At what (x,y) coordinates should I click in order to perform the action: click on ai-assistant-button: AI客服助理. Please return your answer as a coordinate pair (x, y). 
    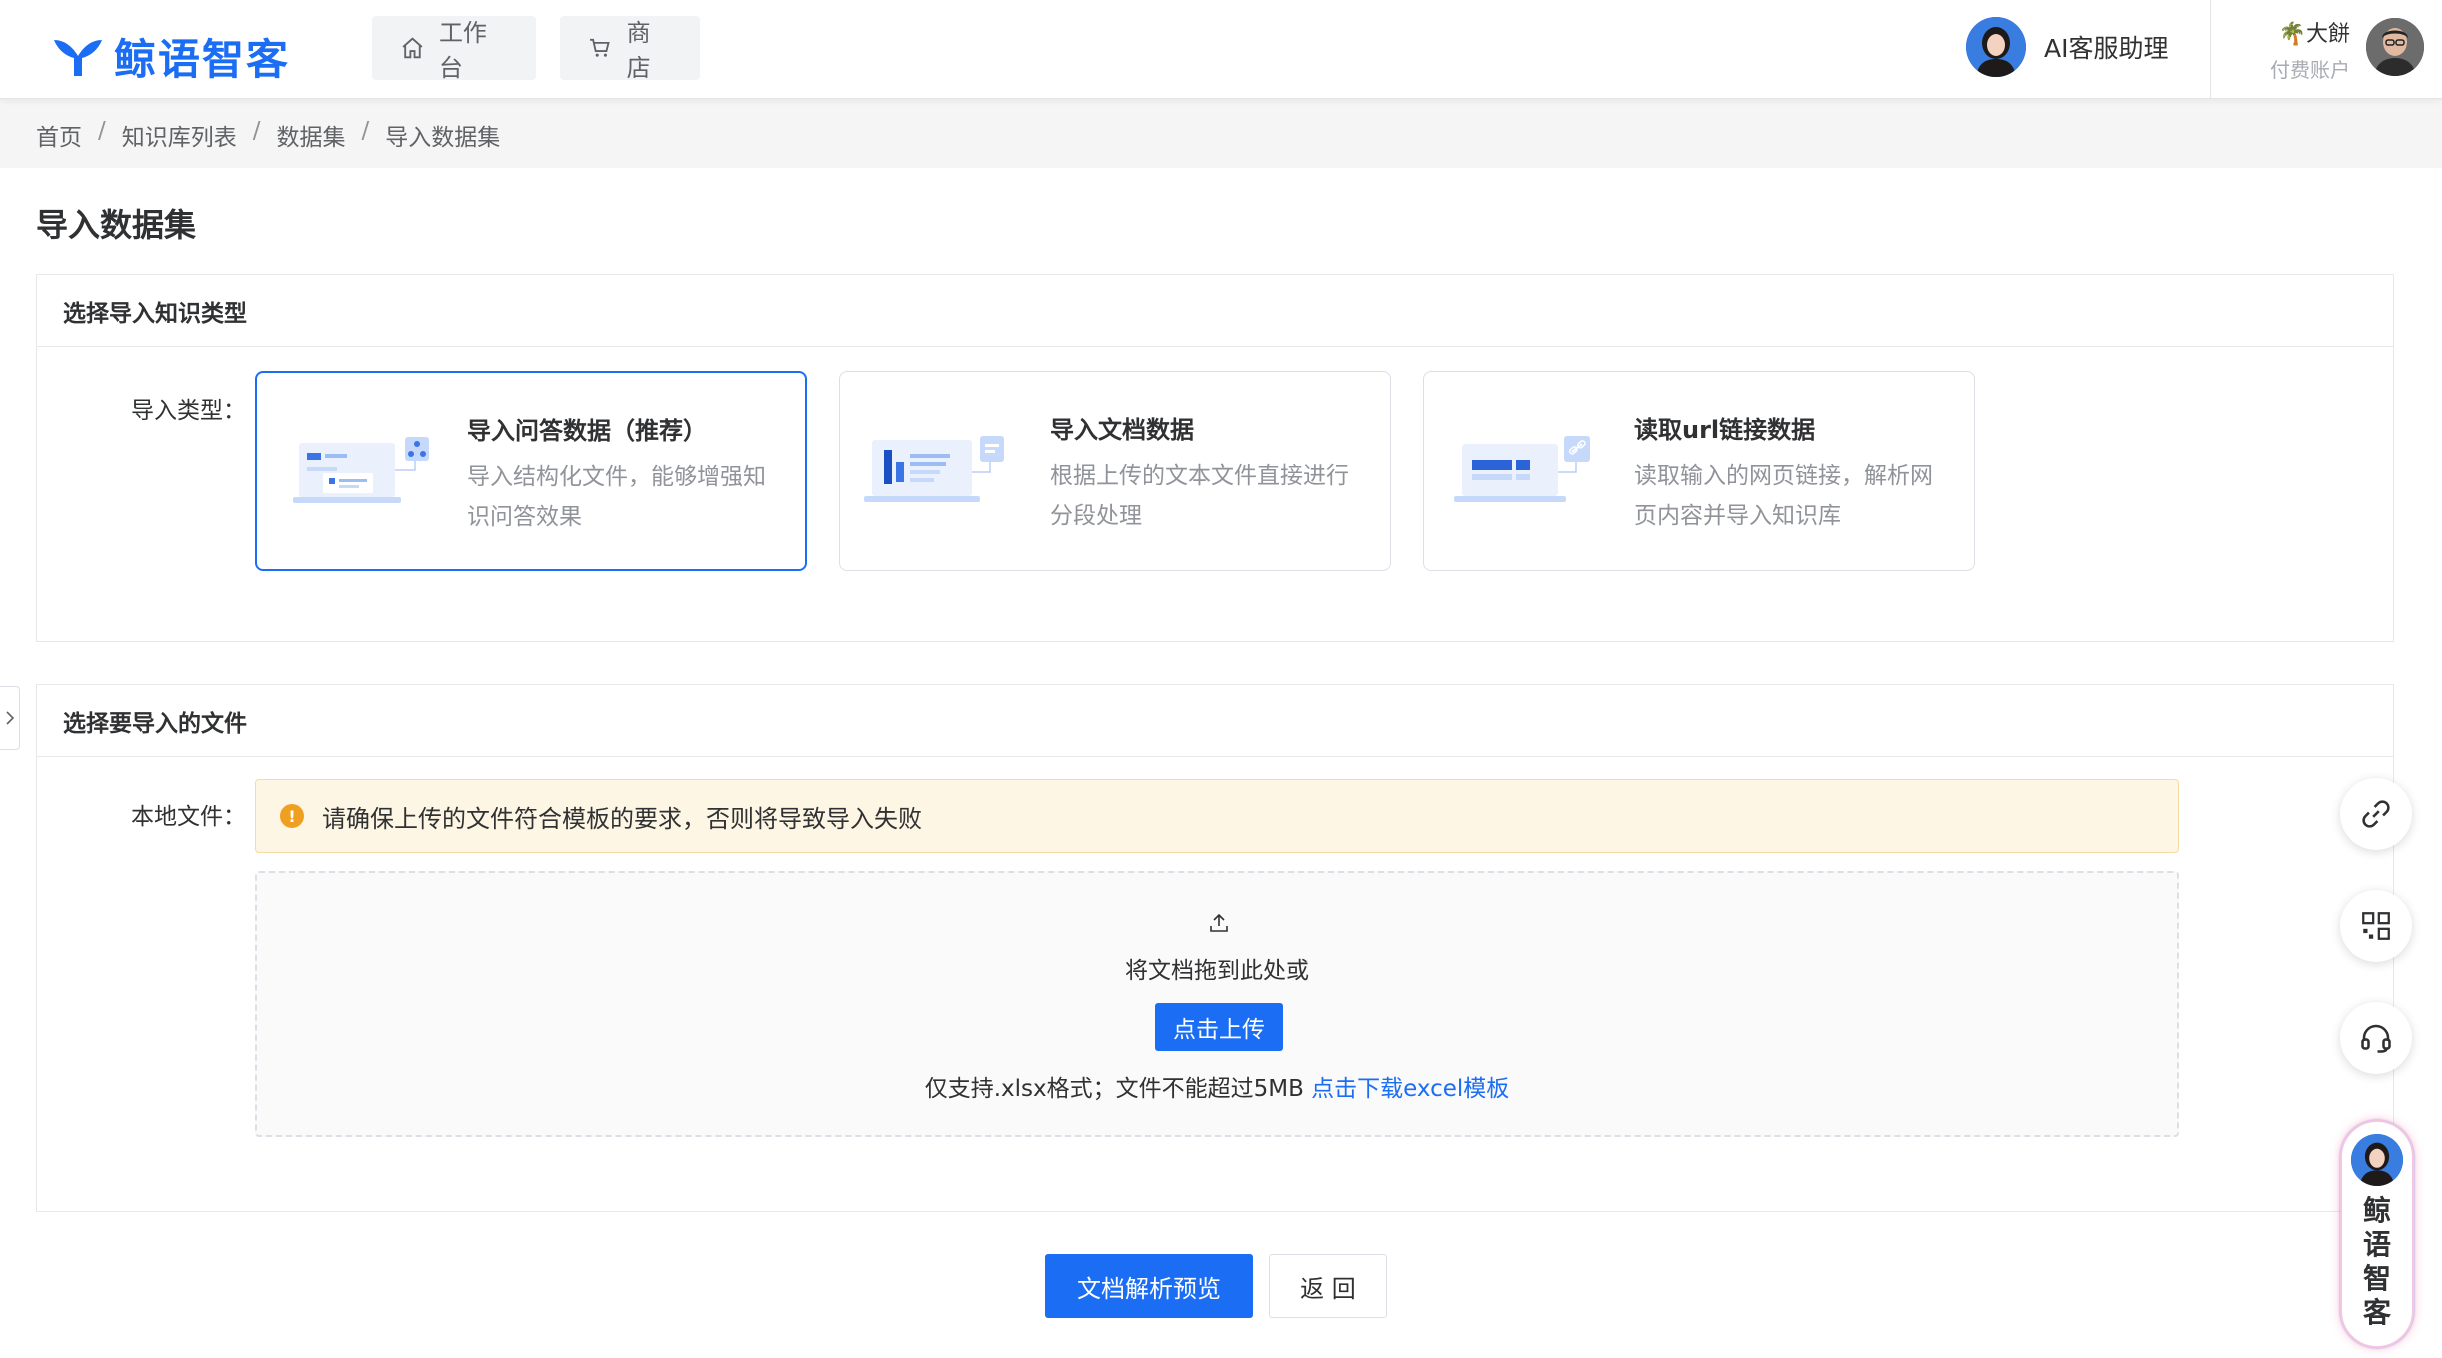
    Looking at the image, I should click on (2067, 47).